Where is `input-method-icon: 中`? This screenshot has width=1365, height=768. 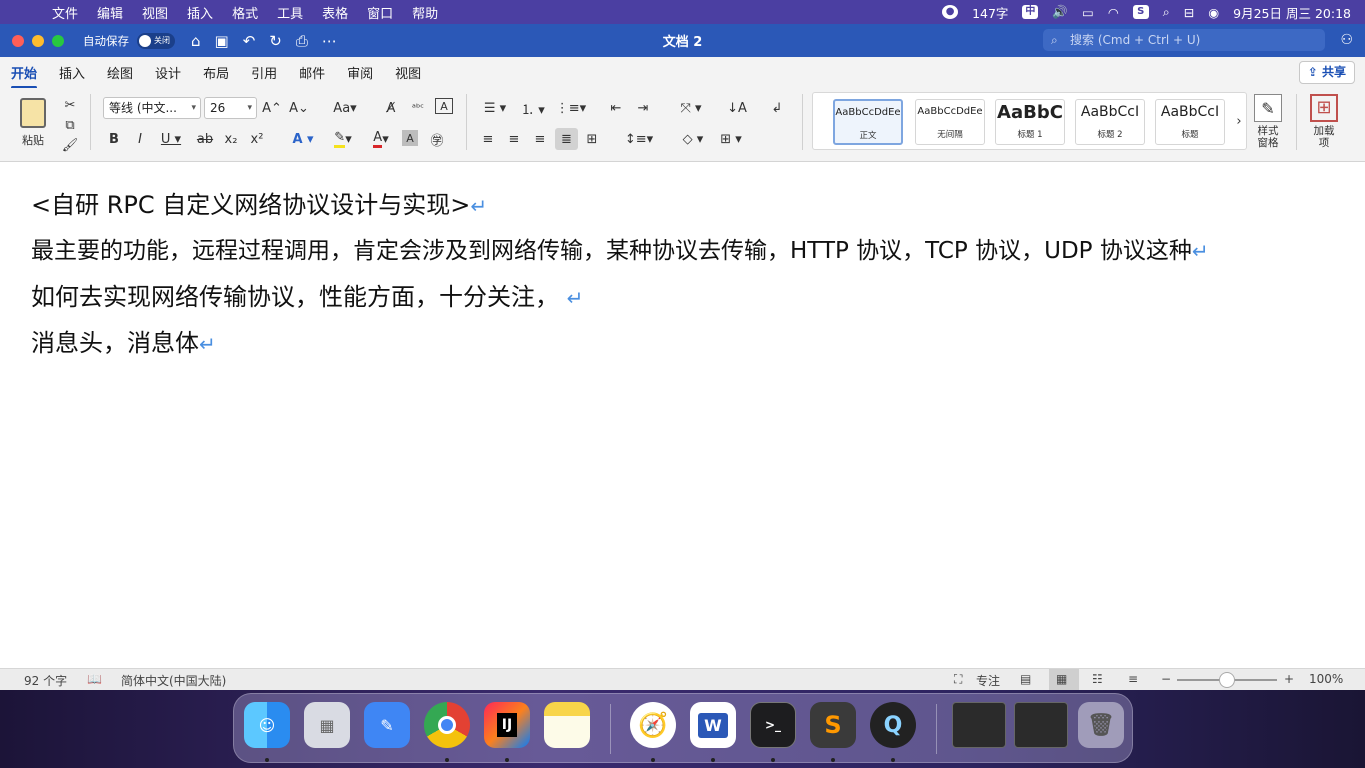
input-method-icon: 中 is located at coordinates (1030, 12).